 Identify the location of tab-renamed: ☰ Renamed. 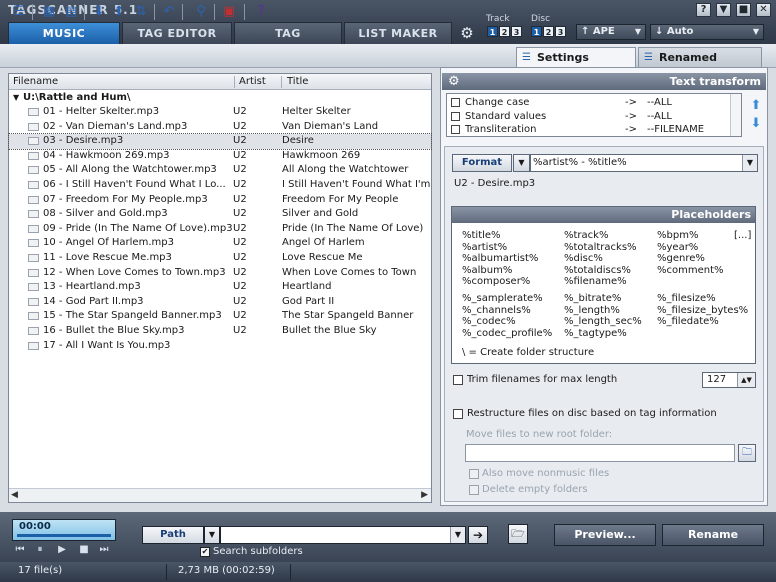
(700, 57).